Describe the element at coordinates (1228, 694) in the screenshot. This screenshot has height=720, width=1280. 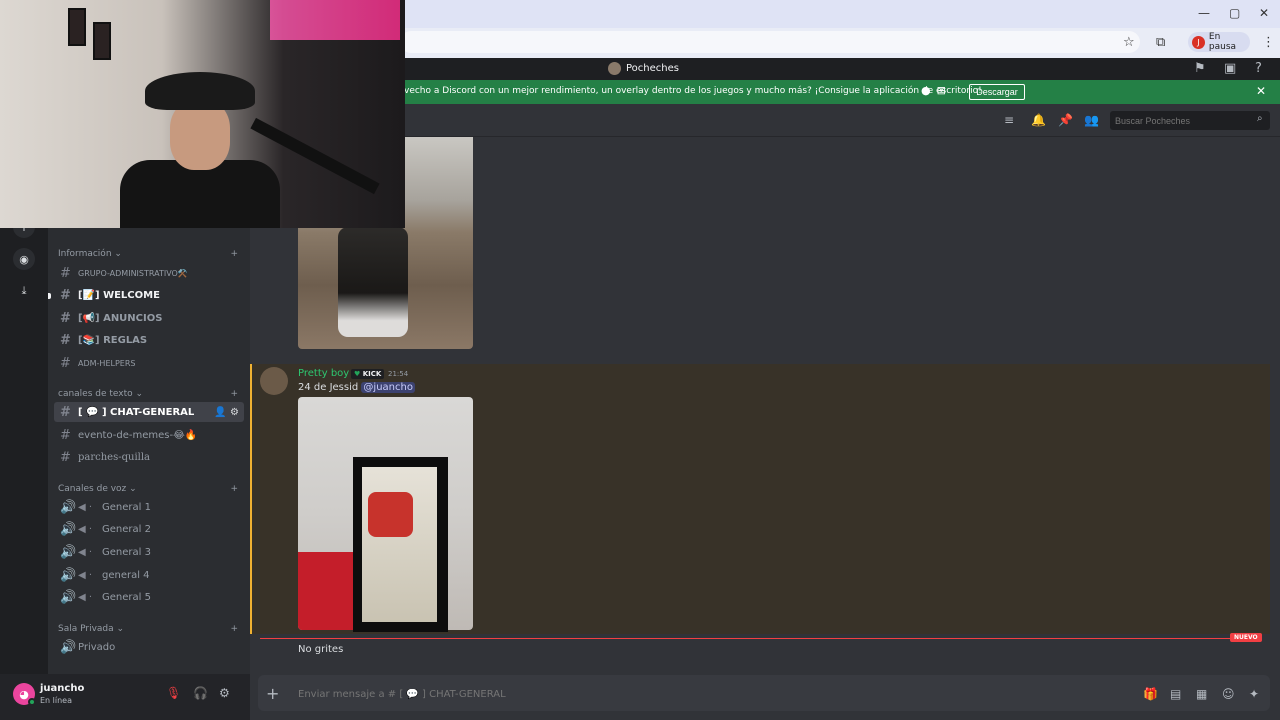
I see `emoji-icon: ☺` at that location.